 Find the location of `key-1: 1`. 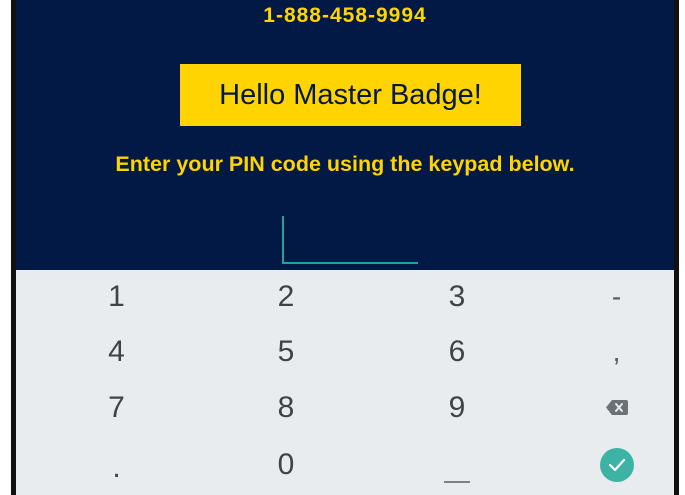

key-1: 1 is located at coordinates (116, 297).